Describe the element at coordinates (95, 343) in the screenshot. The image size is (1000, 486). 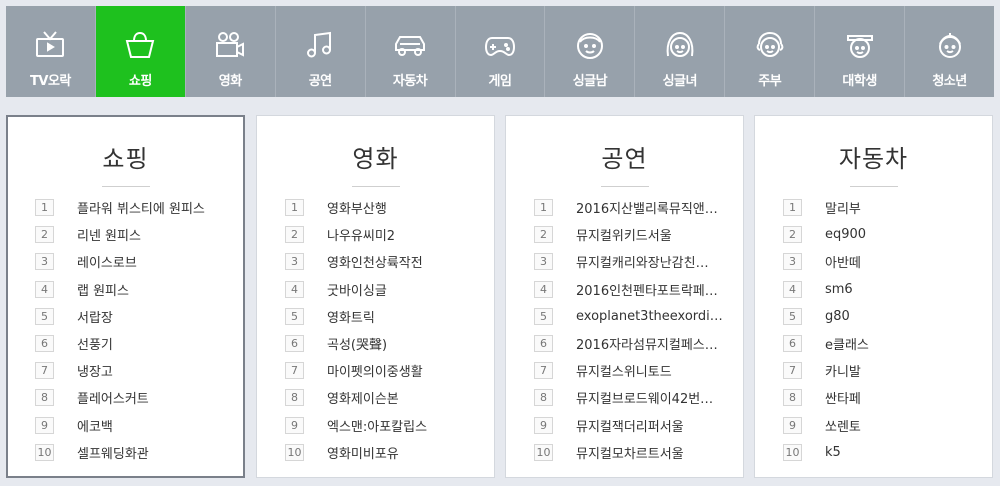
I see `rank-keyword-link: 선풍기` at that location.